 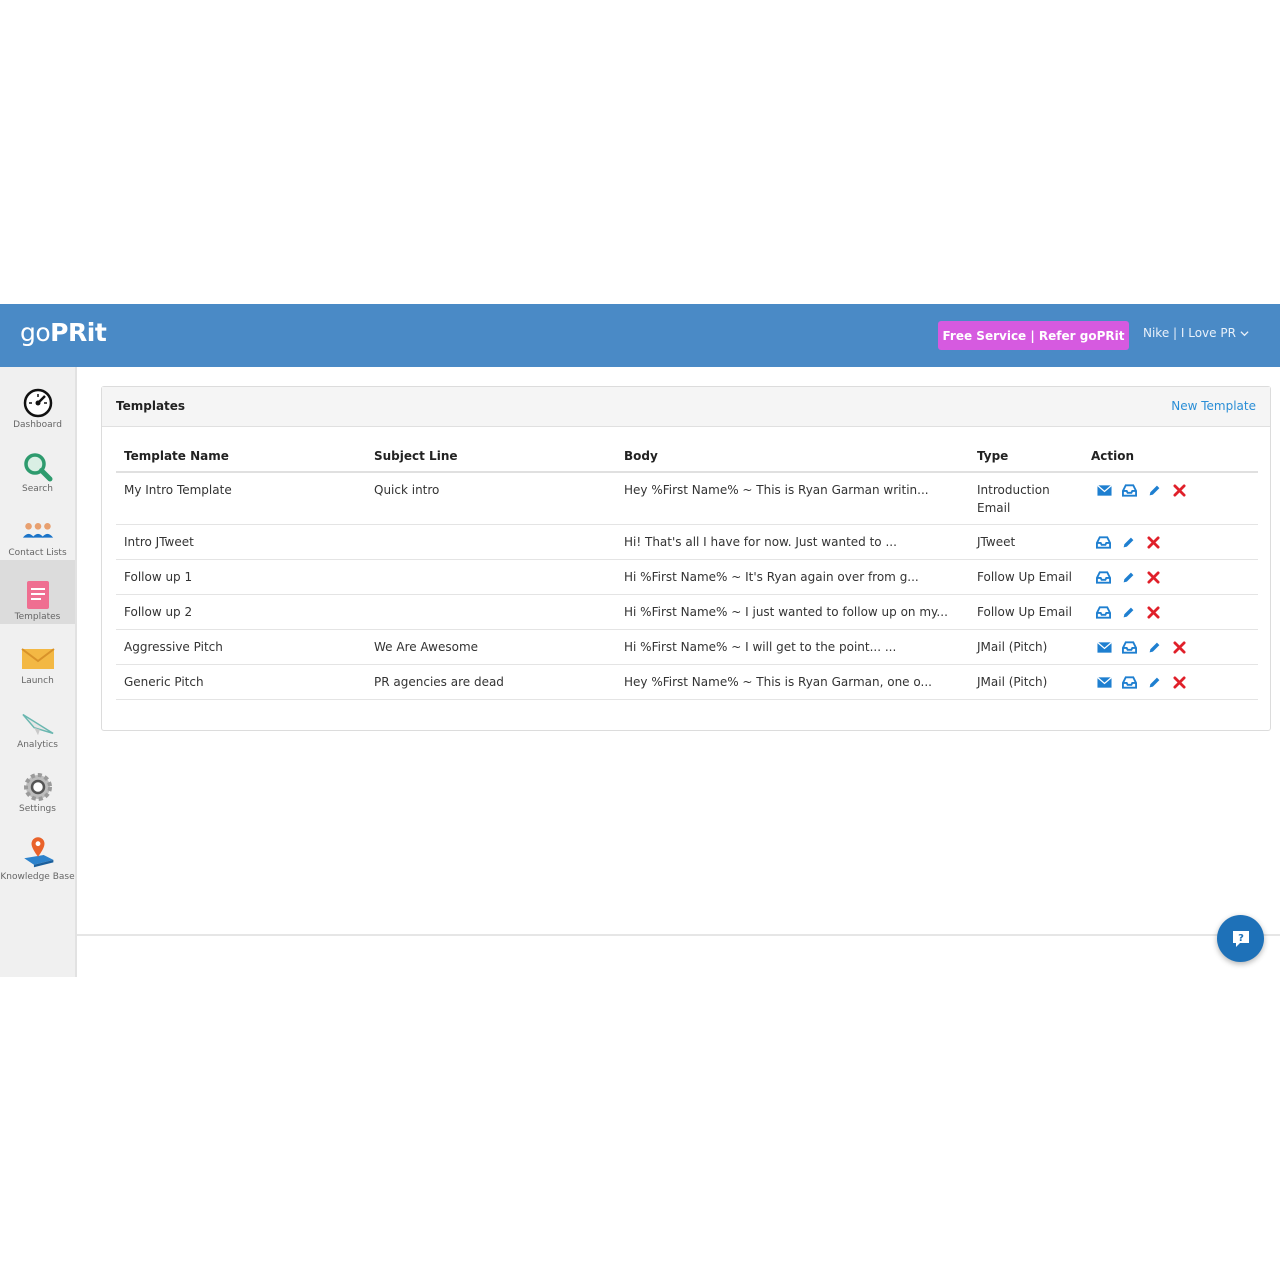 I want to click on template-name-cell: Generic Pitch, so click(x=164, y=682).